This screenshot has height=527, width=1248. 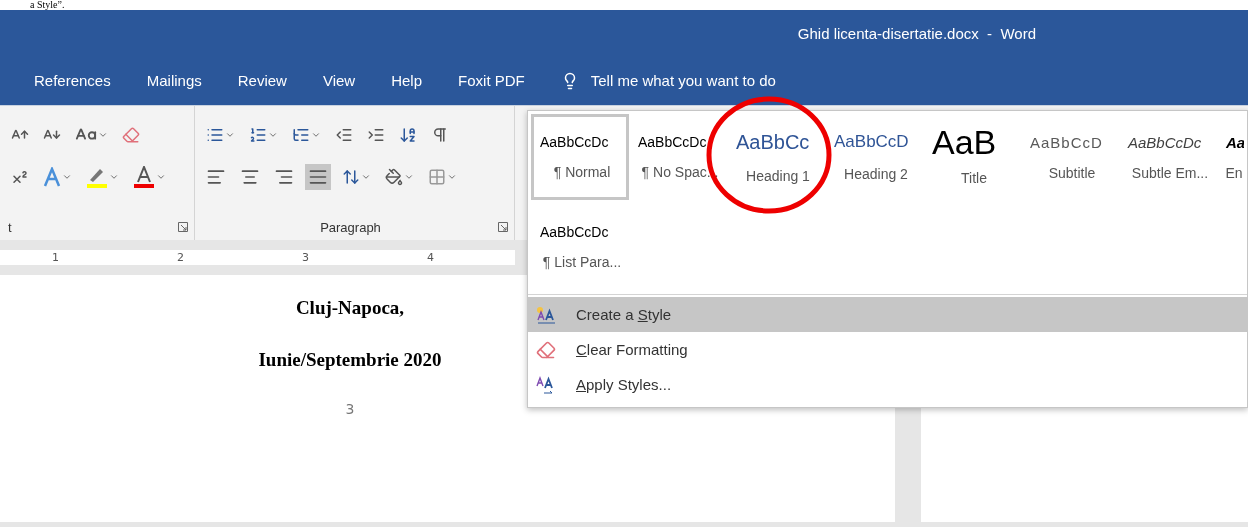 What do you see at coordinates (437, 177) in the screenshot?
I see `borders-icon` at bounding box center [437, 177].